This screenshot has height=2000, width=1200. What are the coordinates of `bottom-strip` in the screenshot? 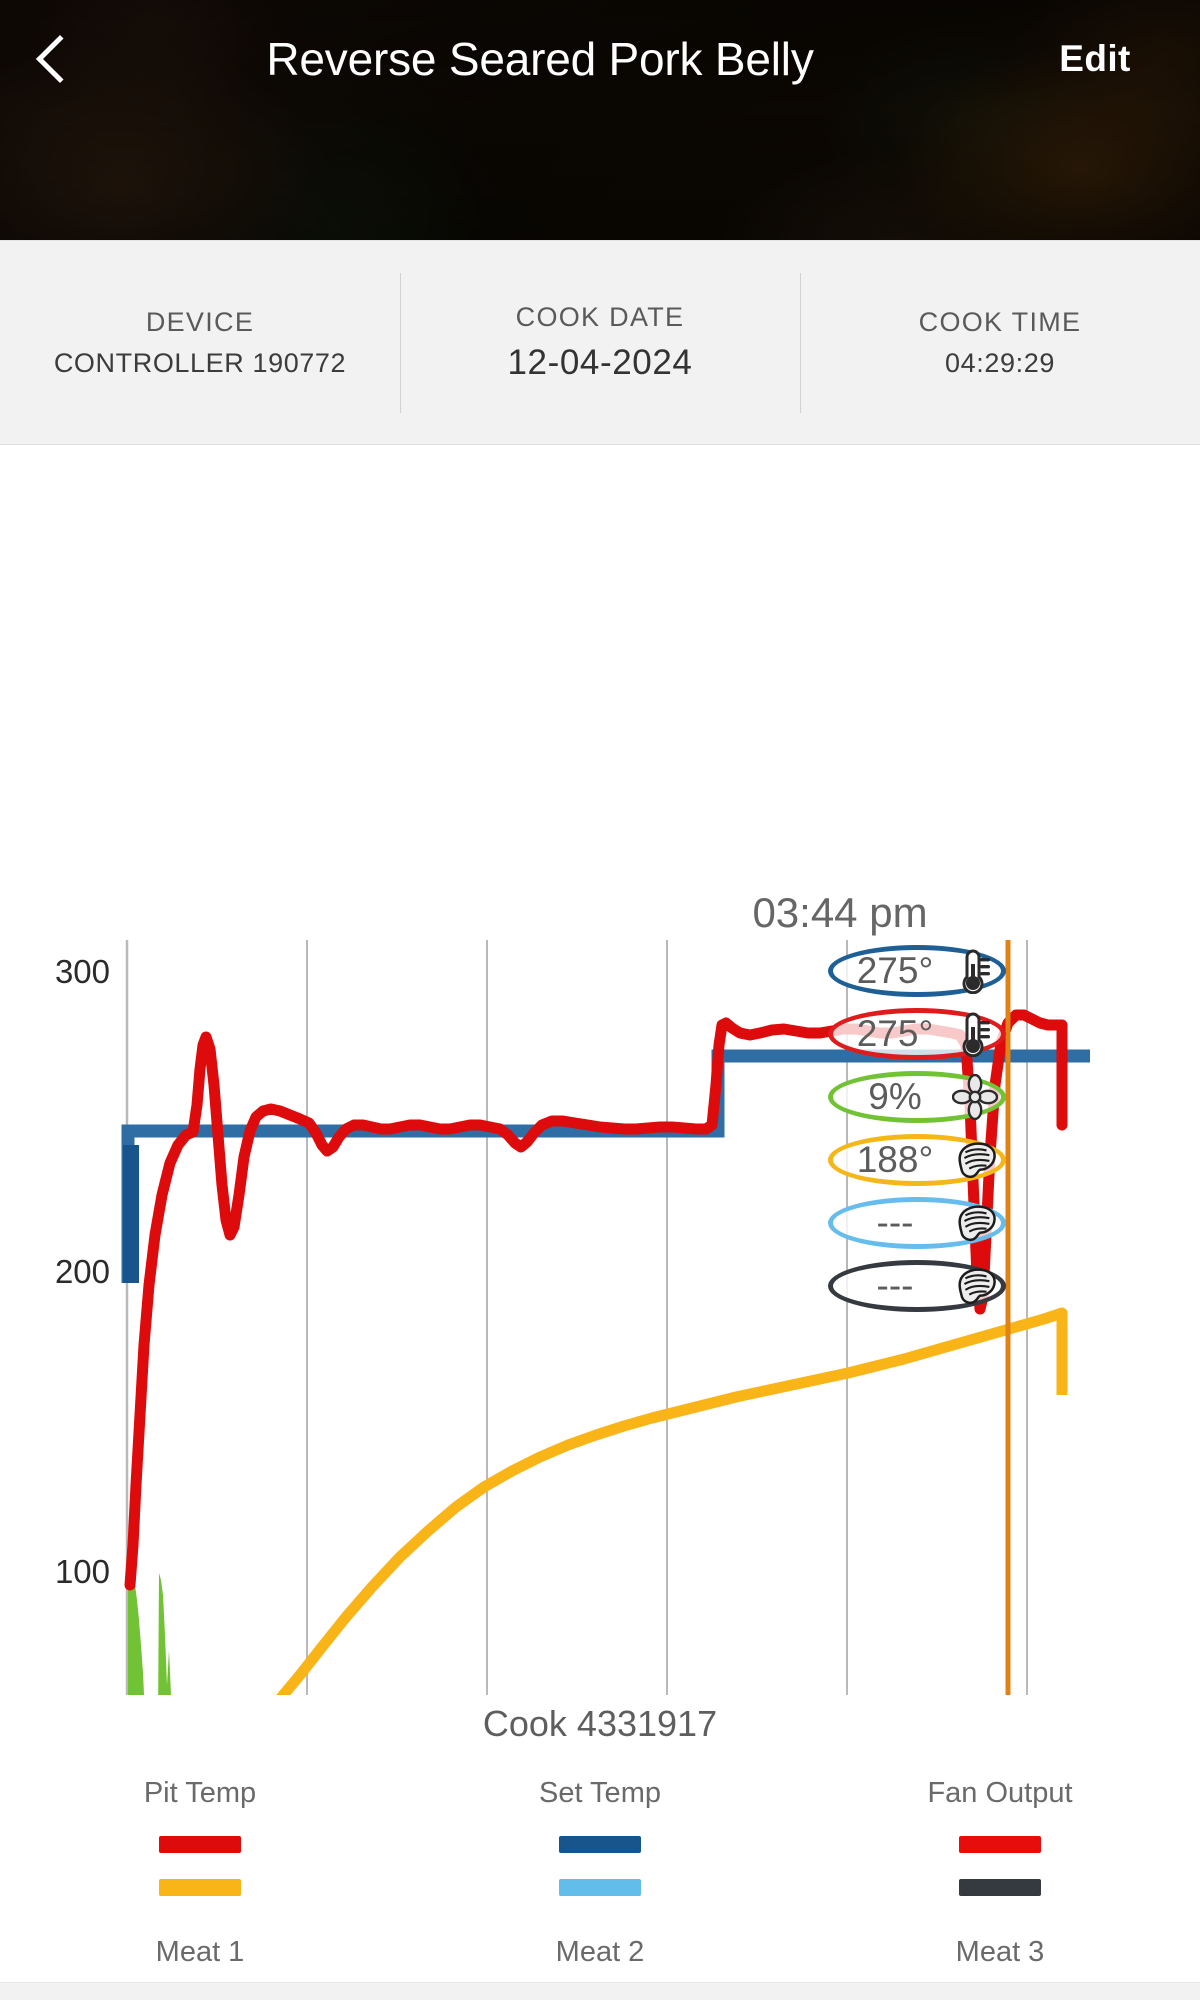 It's located at (600, 1991).